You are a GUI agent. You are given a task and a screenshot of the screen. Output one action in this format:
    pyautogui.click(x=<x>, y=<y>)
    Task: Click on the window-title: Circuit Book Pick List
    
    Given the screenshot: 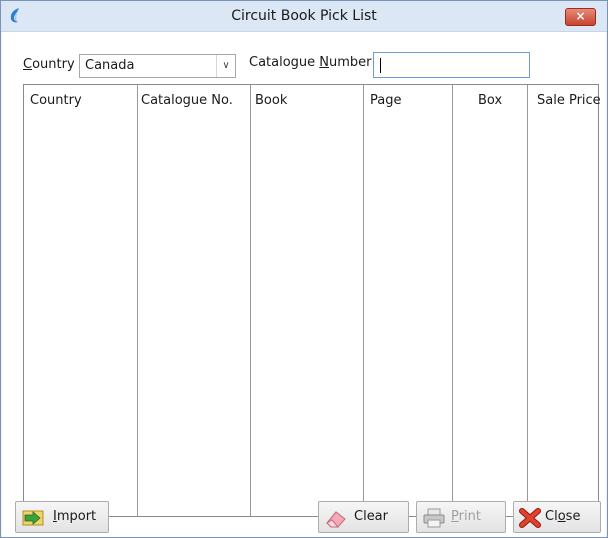 What is the action you would take?
    pyautogui.click(x=304, y=16)
    